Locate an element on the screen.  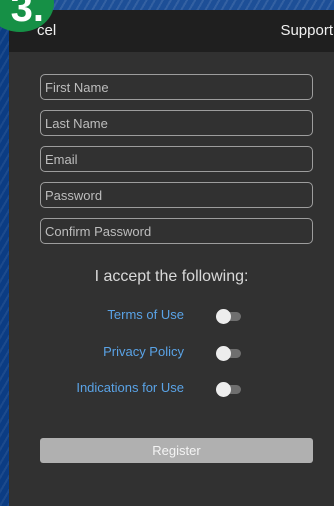
terms-of-use-link: Terms of Use is located at coordinates (145, 314).